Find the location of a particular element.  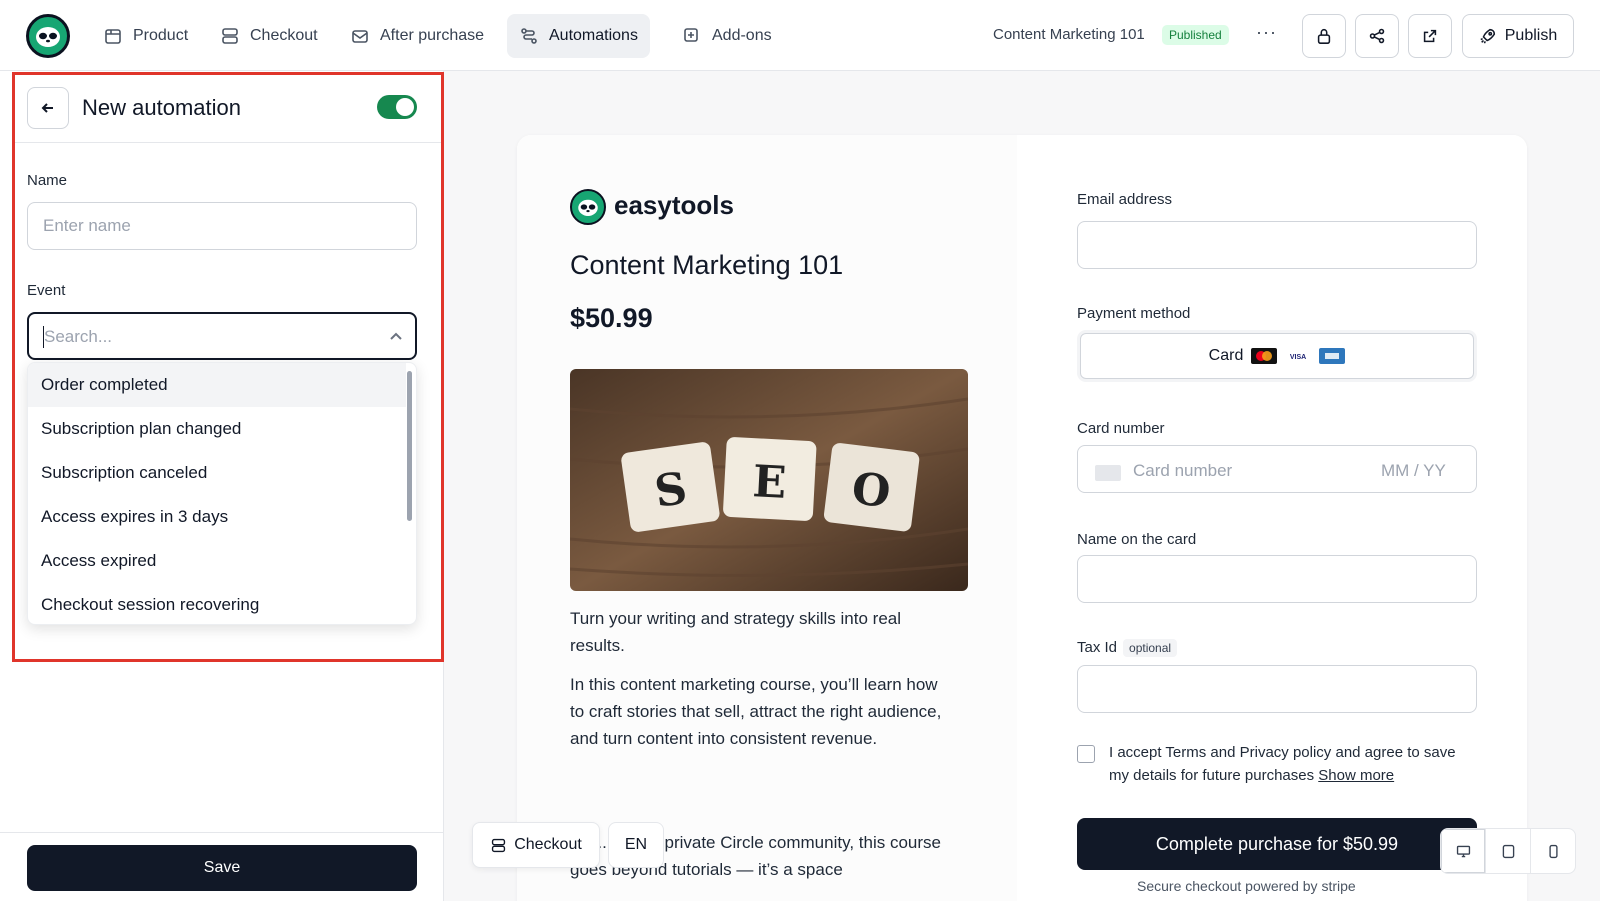

name-on-card-label: Name on the card is located at coordinates (1137, 539).